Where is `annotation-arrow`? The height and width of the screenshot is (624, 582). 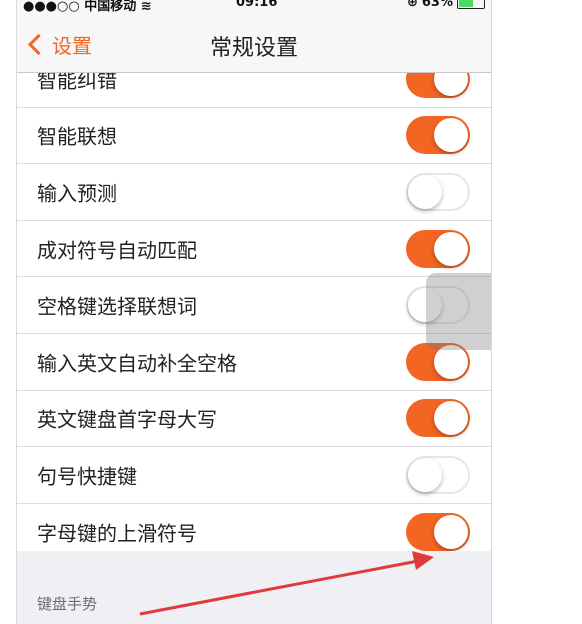 annotation-arrow is located at coordinates (286, 583).